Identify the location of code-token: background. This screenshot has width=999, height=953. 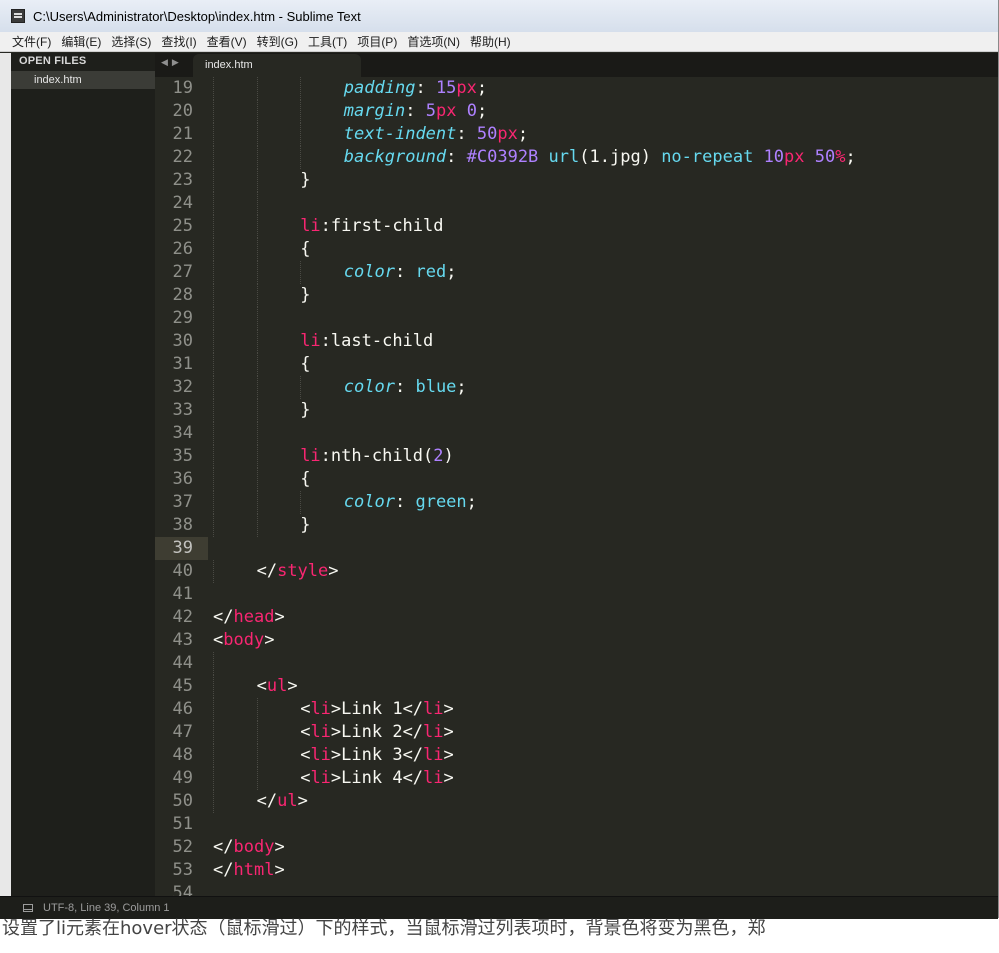
(395, 157).